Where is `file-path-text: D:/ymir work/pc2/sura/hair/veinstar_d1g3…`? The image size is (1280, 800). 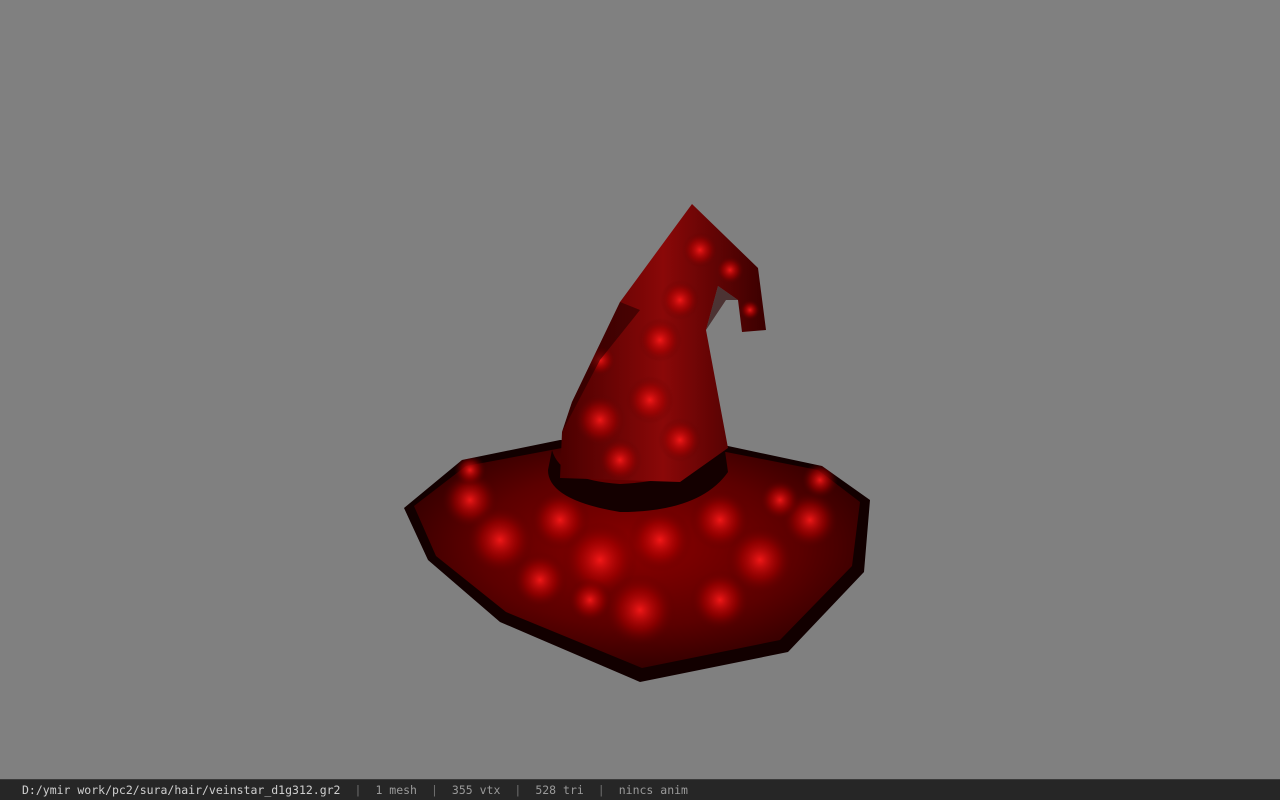 file-path-text: D:/ymir work/pc2/sura/hair/veinstar_d1g3… is located at coordinates (181, 790).